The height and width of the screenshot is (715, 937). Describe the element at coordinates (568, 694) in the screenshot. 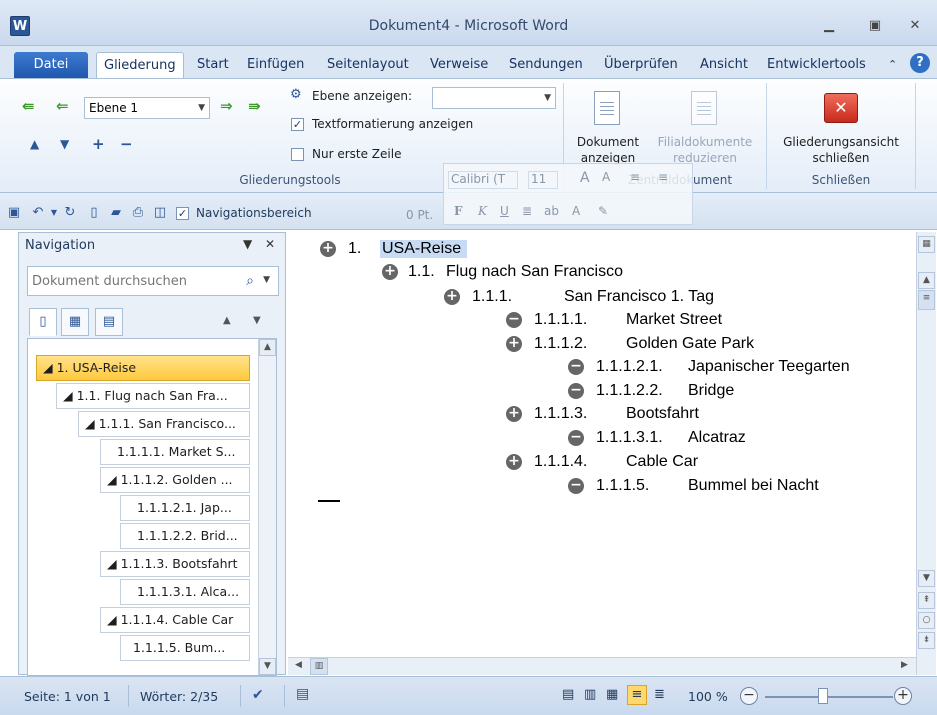

I see `print-layout-icon: ▤` at that location.